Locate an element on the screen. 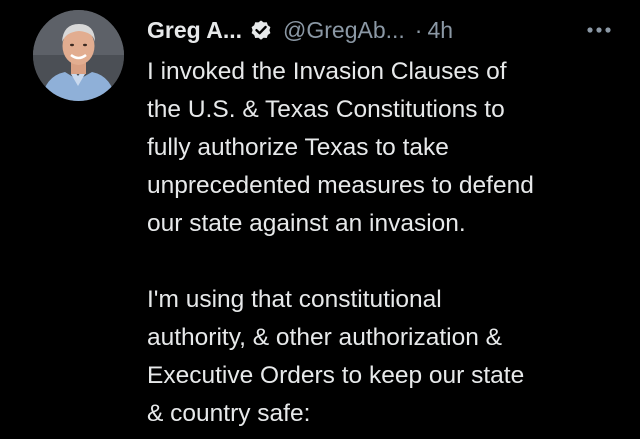  tweet-text-line: I invoked the Invasion Clauses of is located at coordinates (327, 71).